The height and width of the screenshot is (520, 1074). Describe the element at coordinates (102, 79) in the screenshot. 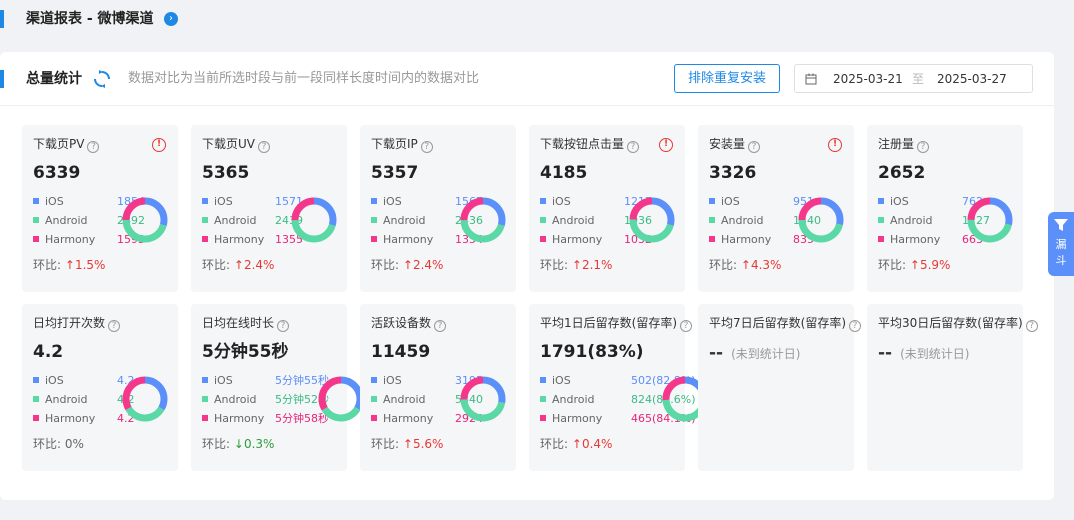

I see `refresh-icon` at that location.